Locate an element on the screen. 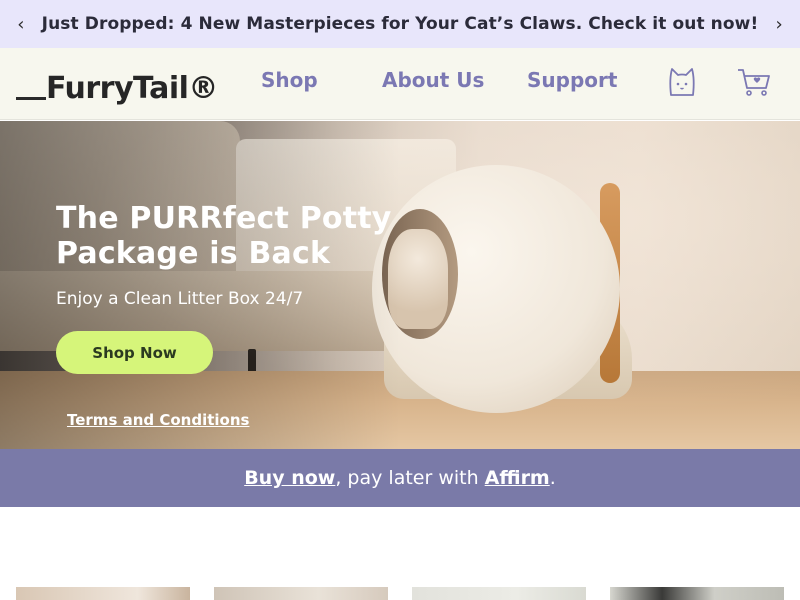  affirm-link: Affirm is located at coordinates (517, 478).